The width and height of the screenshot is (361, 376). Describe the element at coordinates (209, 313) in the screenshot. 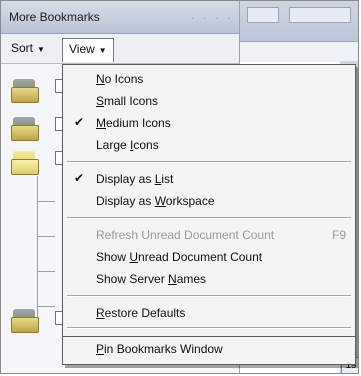

I see `menu-item-restore-defaults: Restore Defaults` at that location.